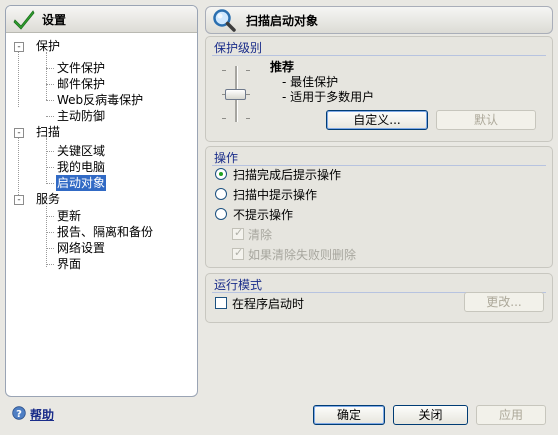 The height and width of the screenshot is (435, 558). What do you see at coordinates (282, 21) in the screenshot?
I see `page-title: 扫描启动对象` at bounding box center [282, 21].